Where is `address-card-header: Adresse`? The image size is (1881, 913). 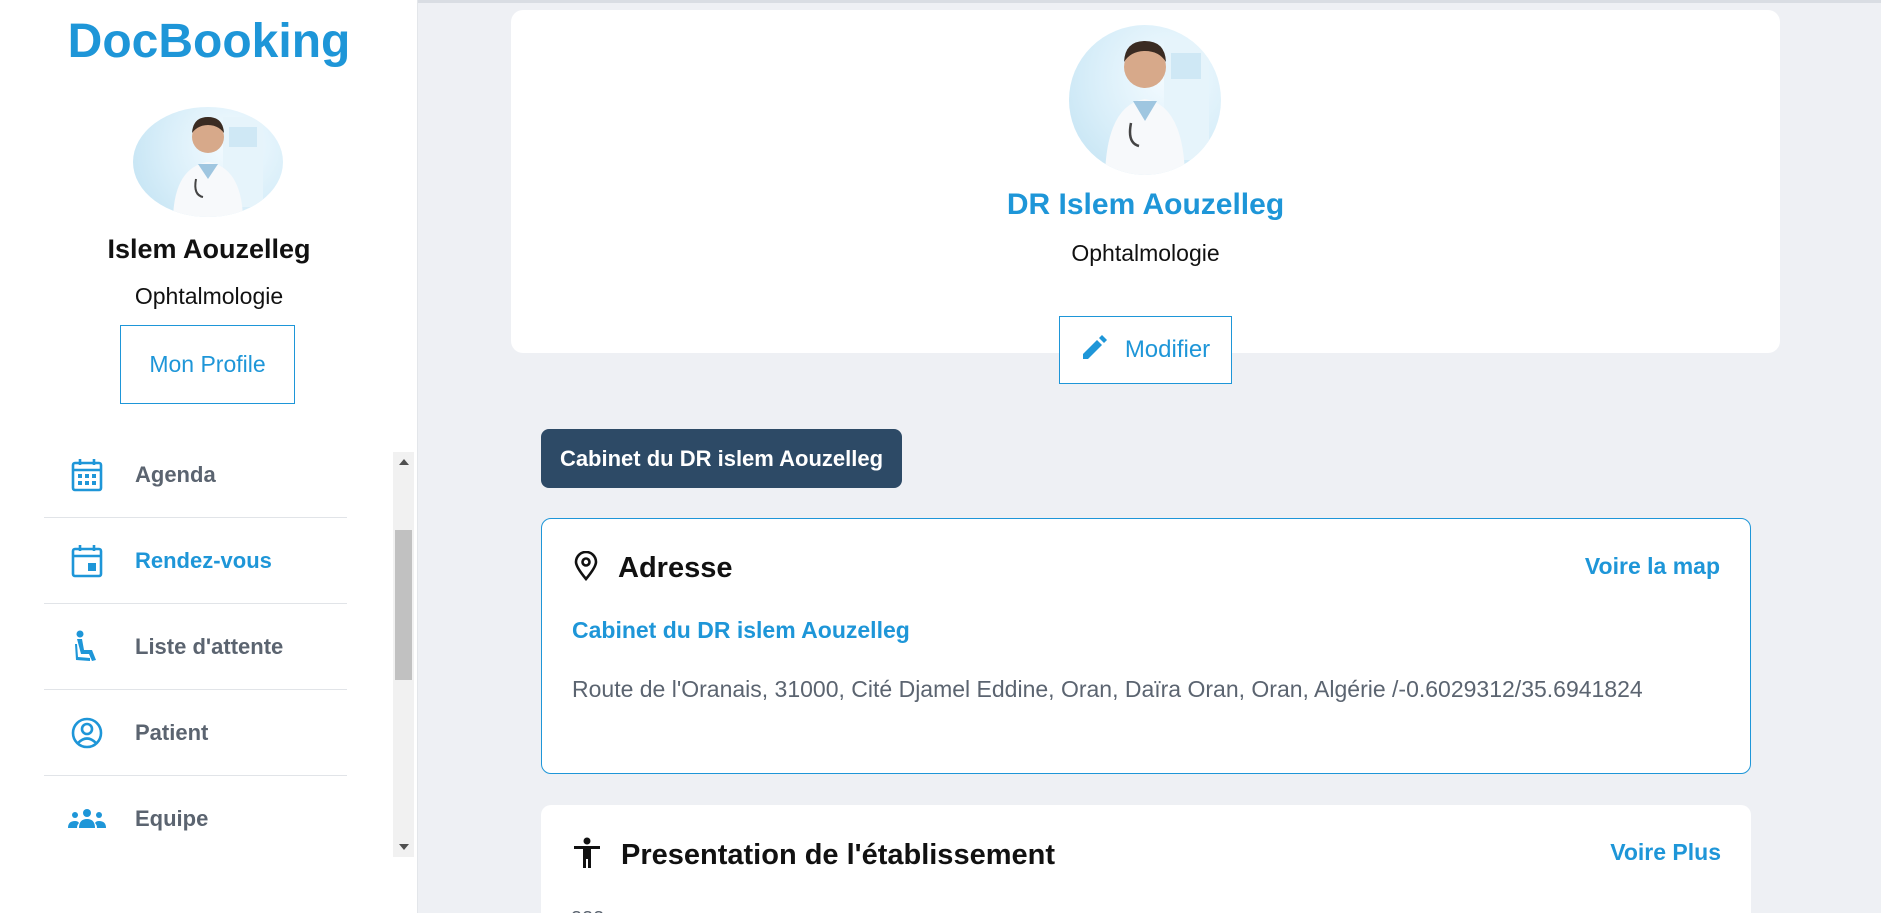 address-card-header: Adresse is located at coordinates (653, 568).